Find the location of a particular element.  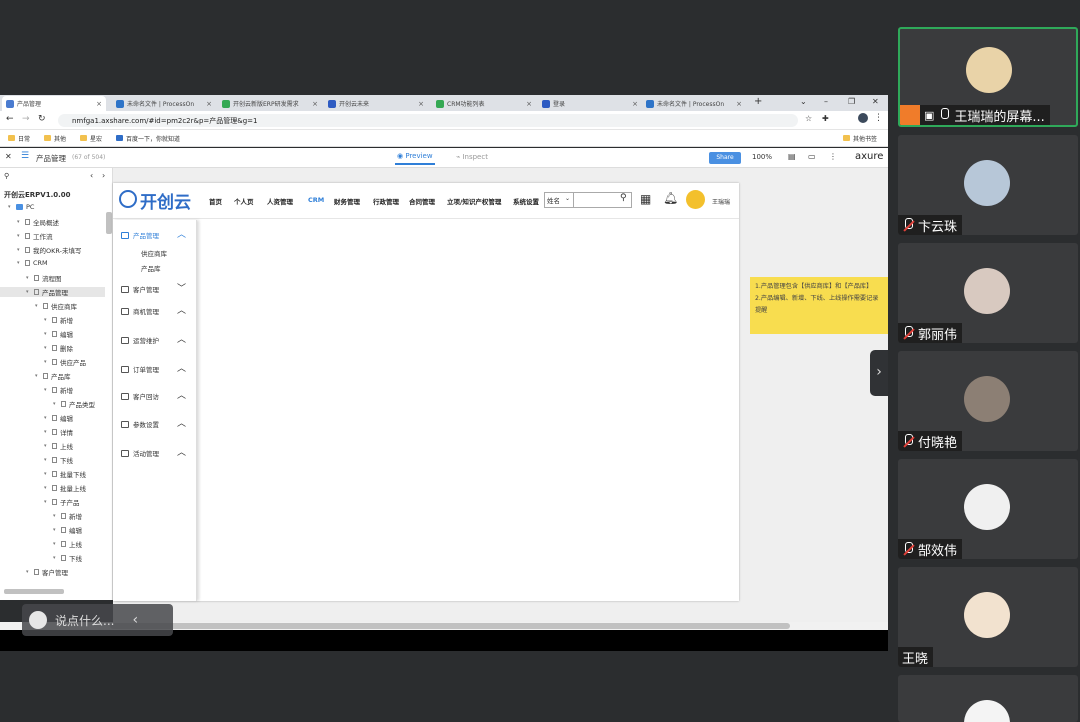

tree-item: ▾ 供应商库 is located at coordinates (38, 306).